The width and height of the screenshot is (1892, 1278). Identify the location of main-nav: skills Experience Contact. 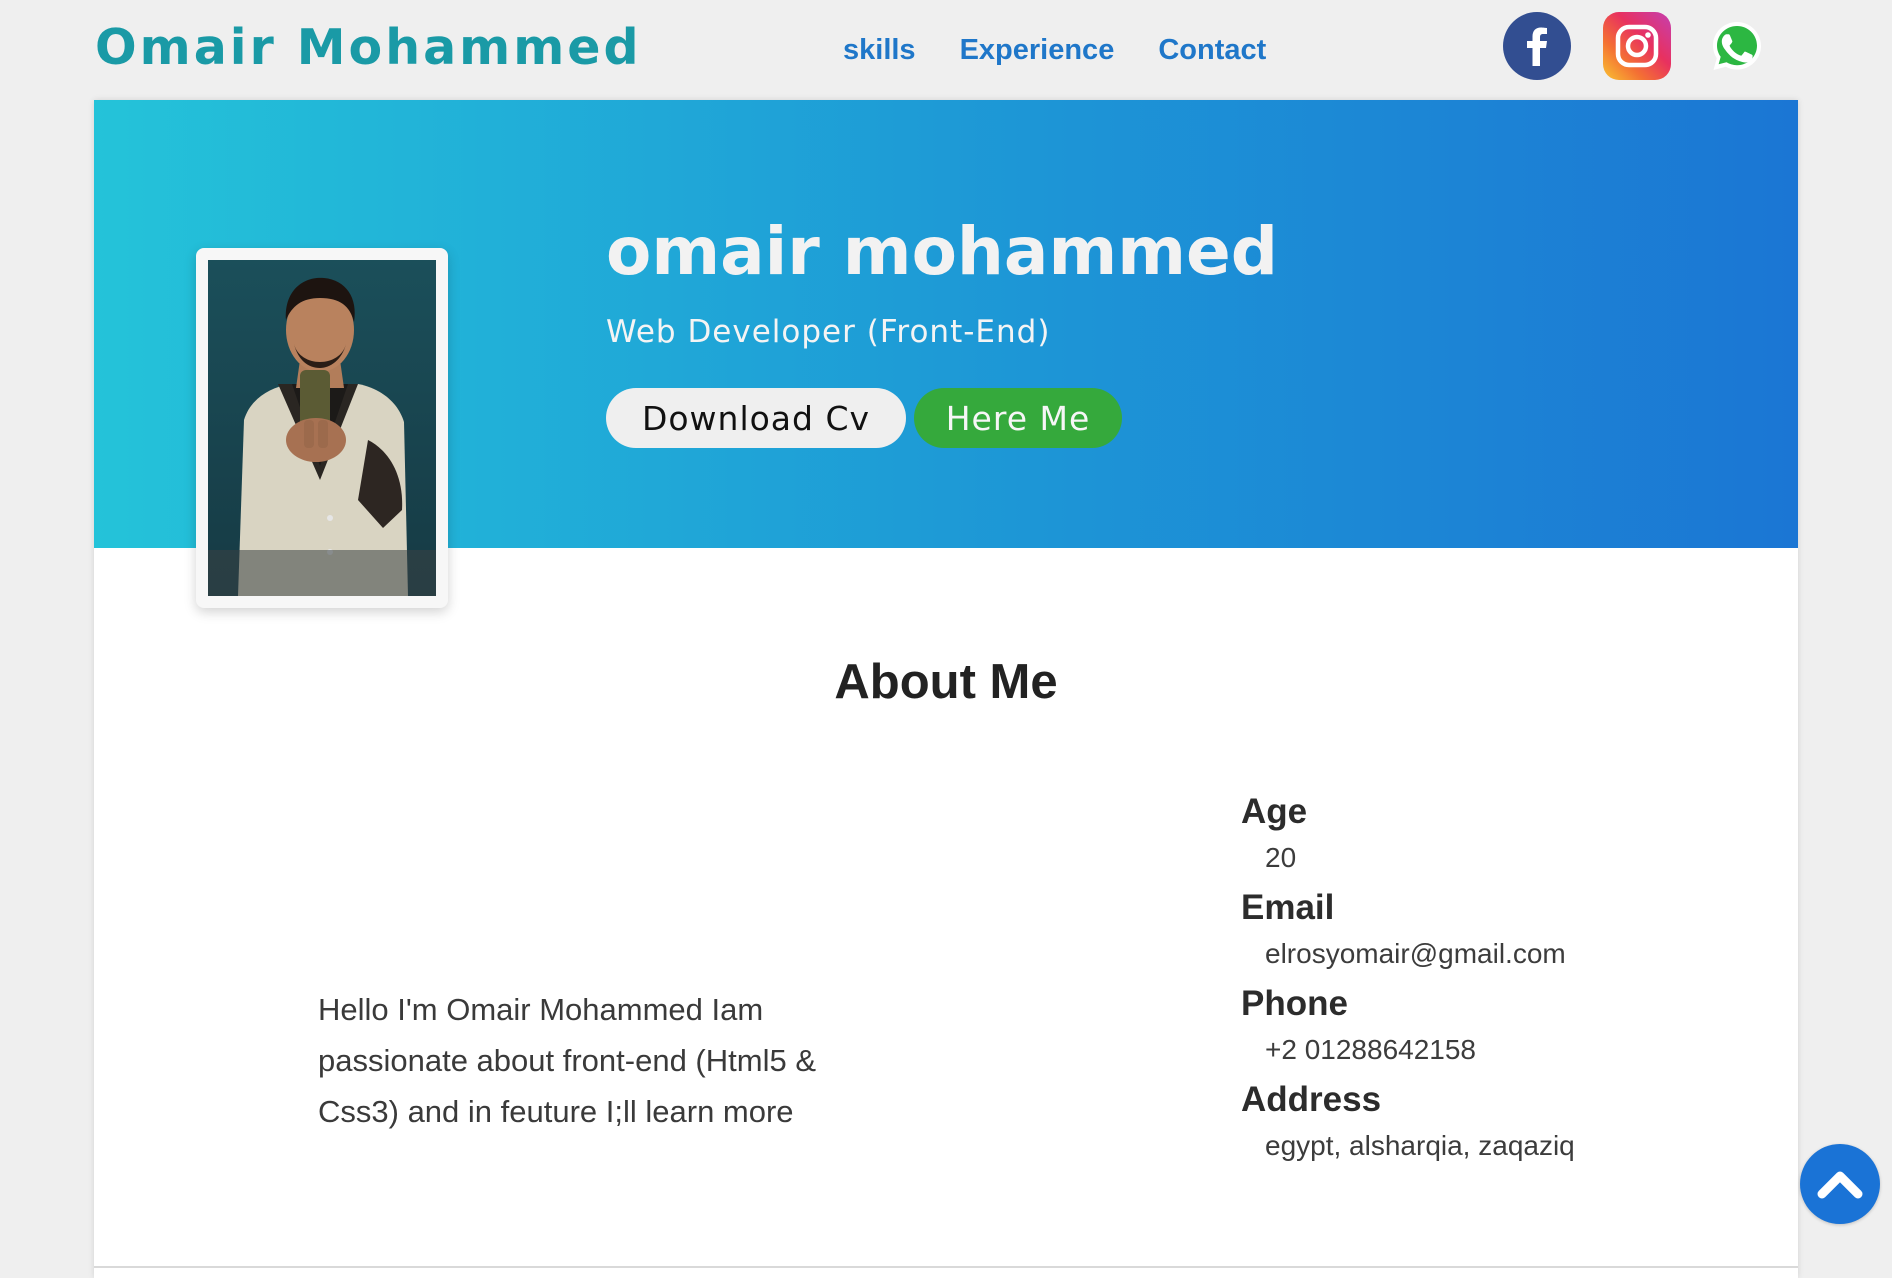
(1054, 50).